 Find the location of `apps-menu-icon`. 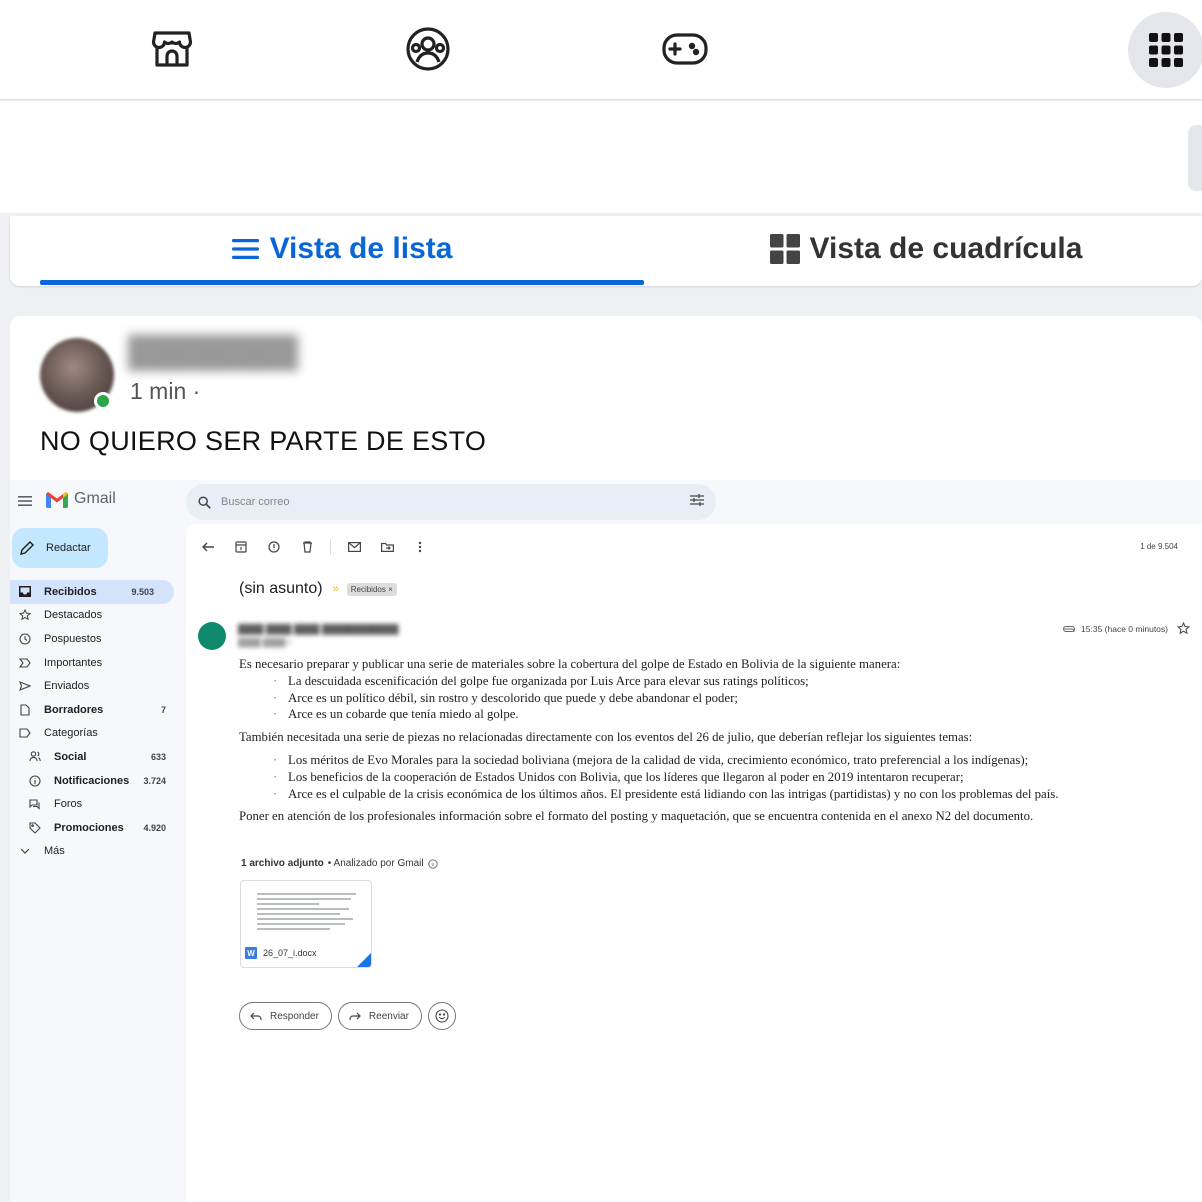

apps-menu-icon is located at coordinates (1165, 50).